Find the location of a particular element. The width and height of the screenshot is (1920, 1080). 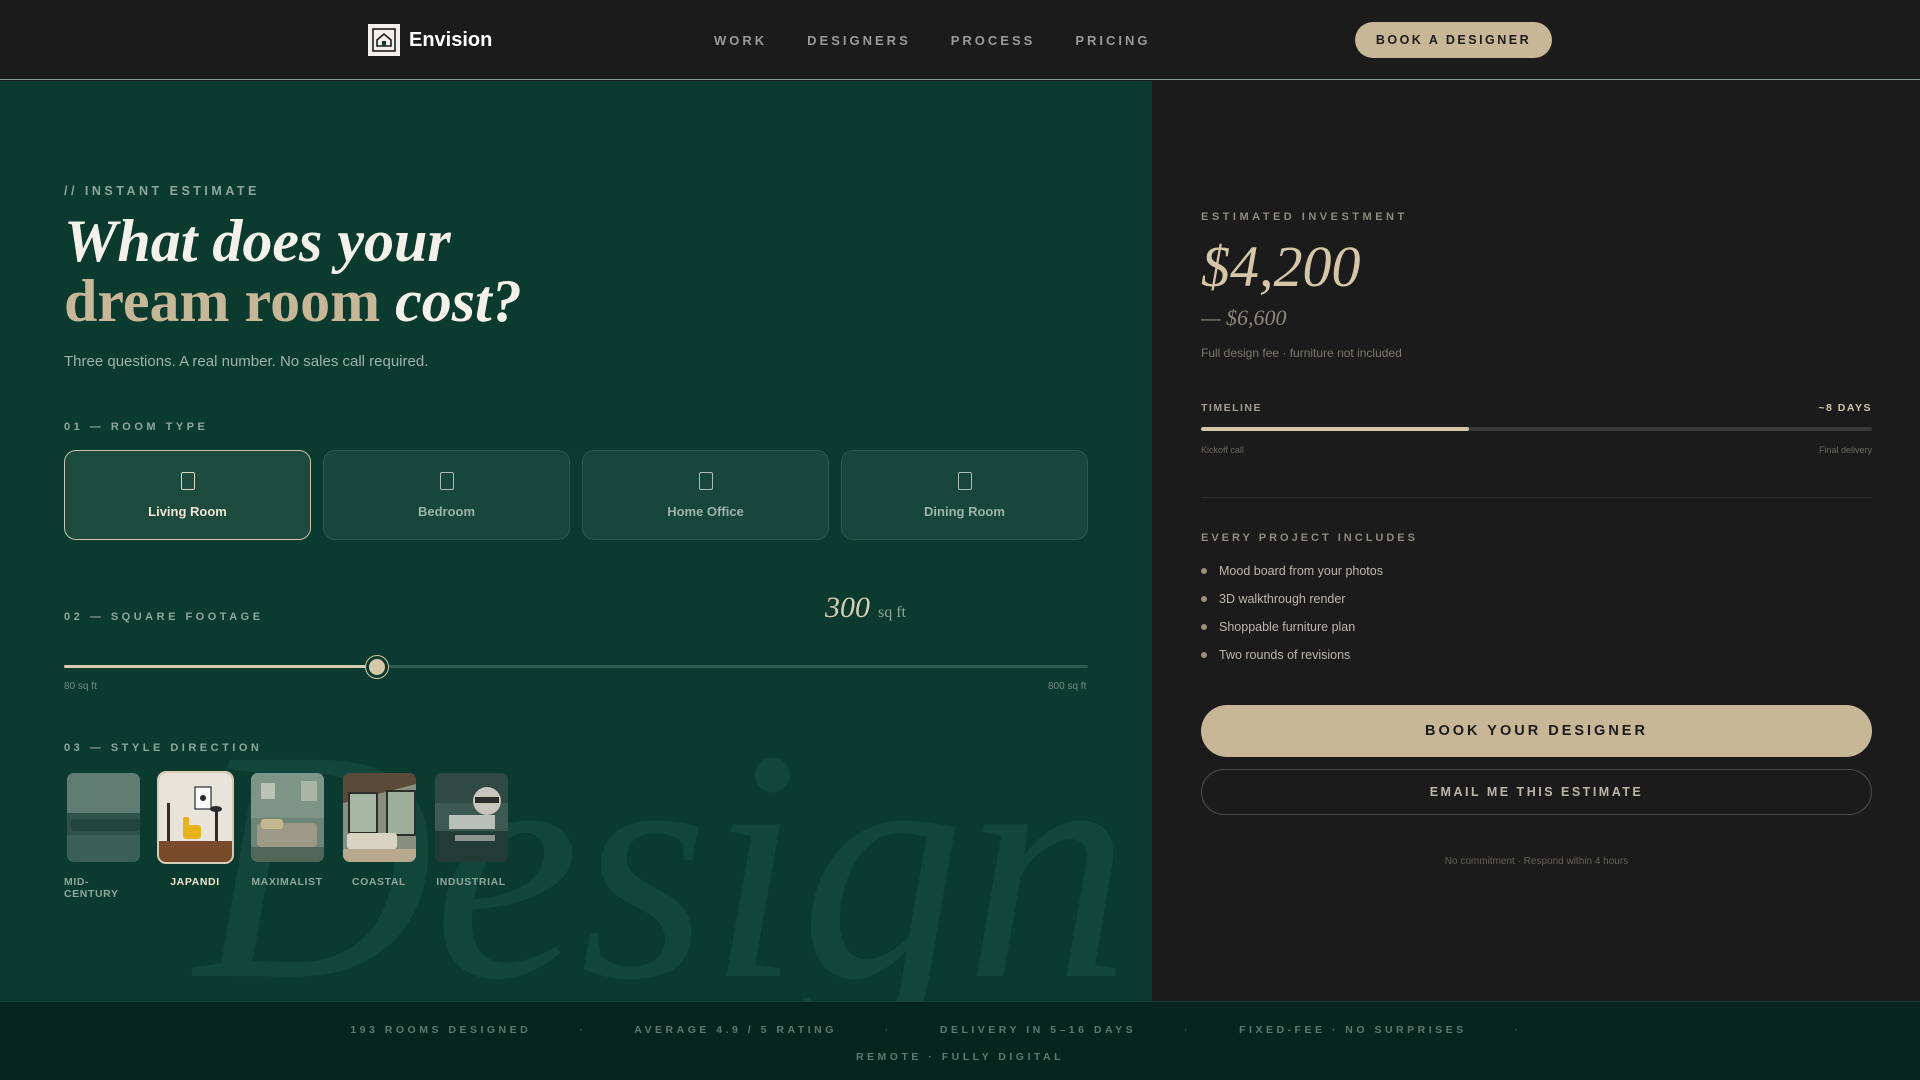

square-footage-value: 300 is located at coordinates (847, 607).